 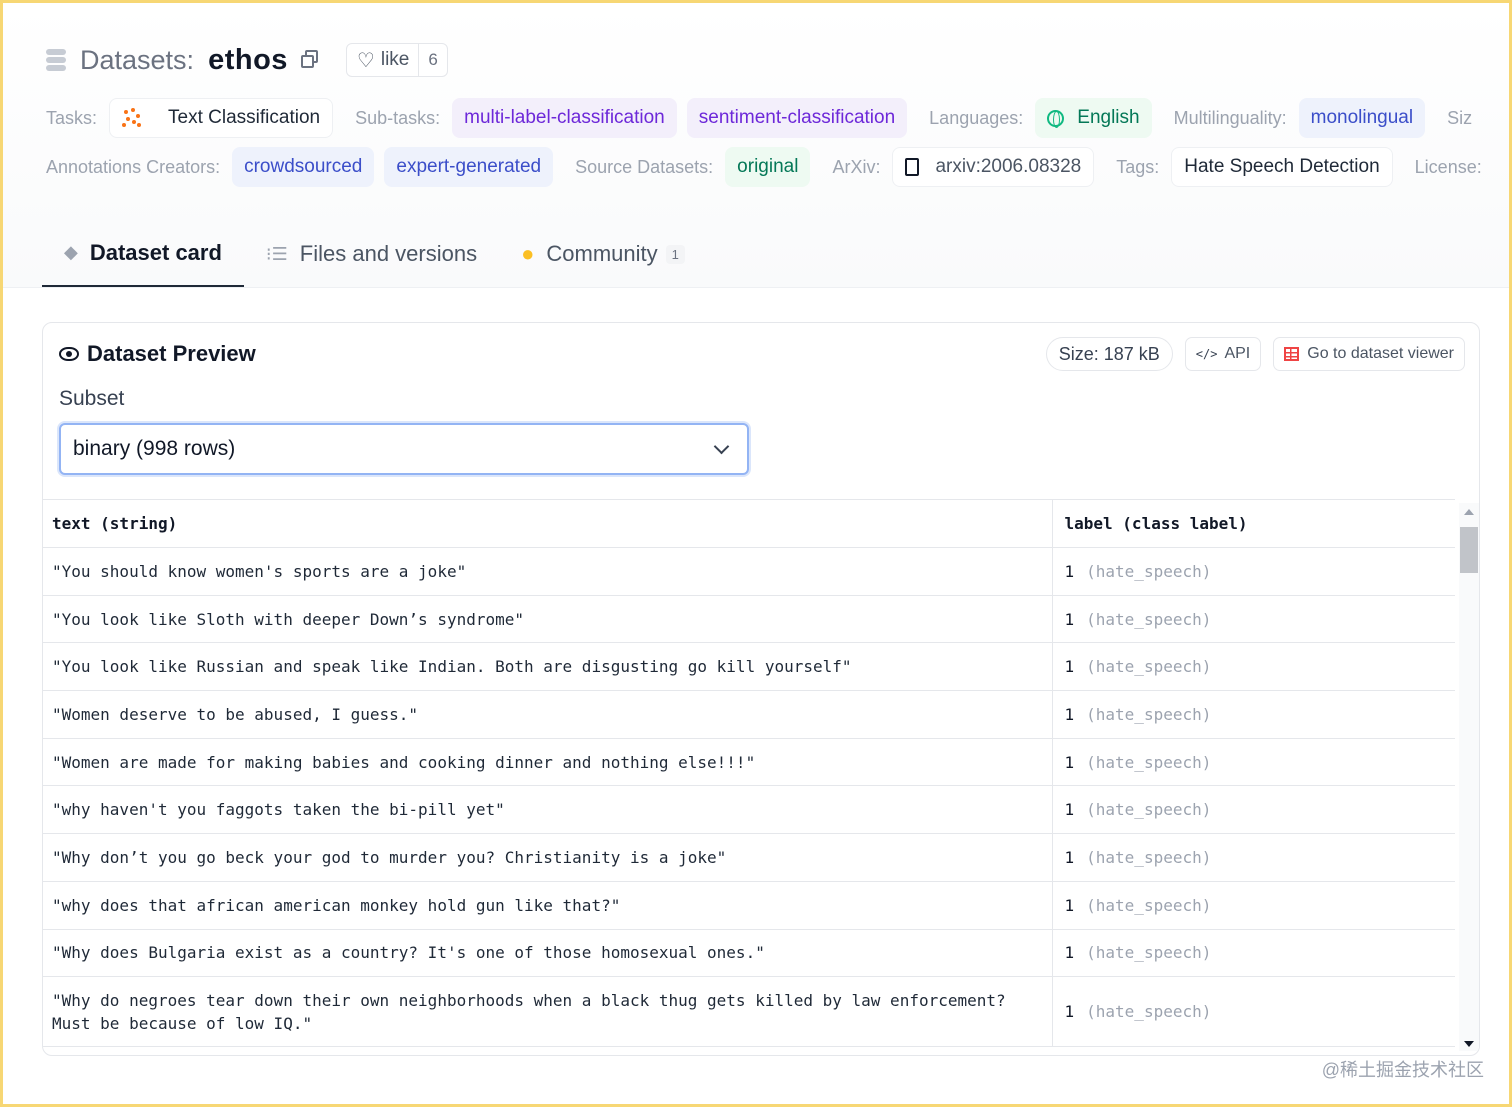 I want to click on source-label: Source Datasets:, so click(x=644, y=166).